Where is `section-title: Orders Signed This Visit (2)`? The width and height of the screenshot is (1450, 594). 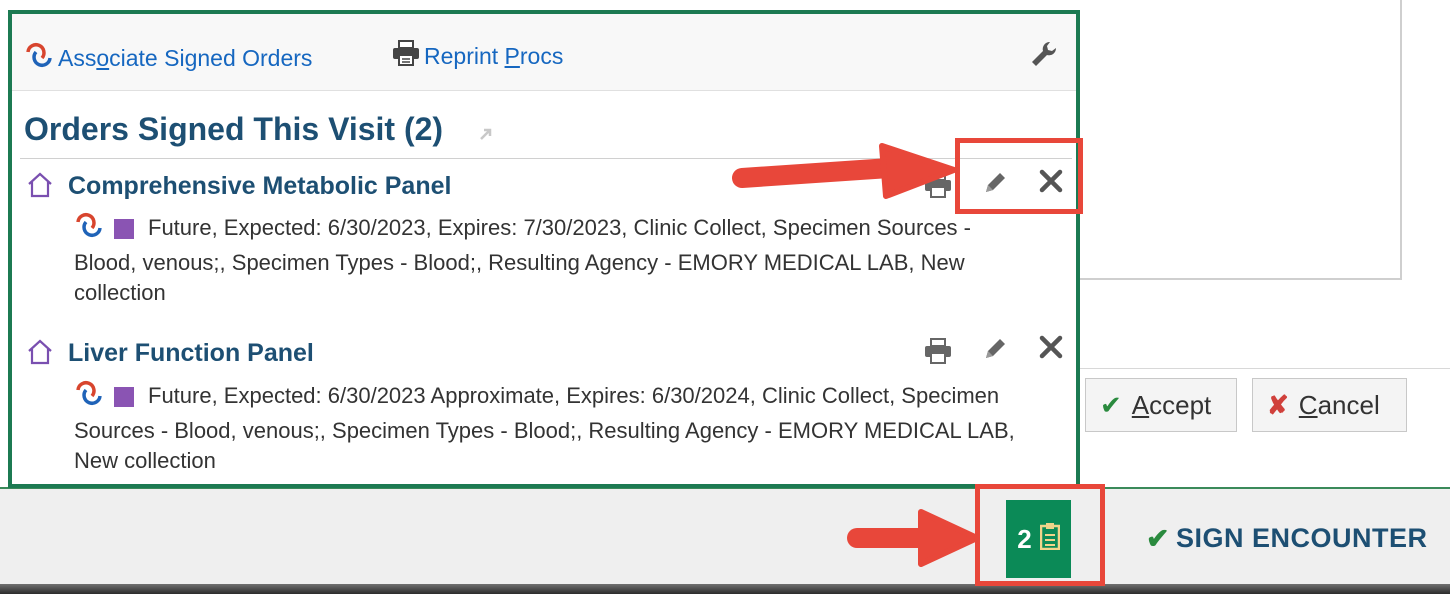 section-title: Orders Signed This Visit (2) is located at coordinates (234, 129).